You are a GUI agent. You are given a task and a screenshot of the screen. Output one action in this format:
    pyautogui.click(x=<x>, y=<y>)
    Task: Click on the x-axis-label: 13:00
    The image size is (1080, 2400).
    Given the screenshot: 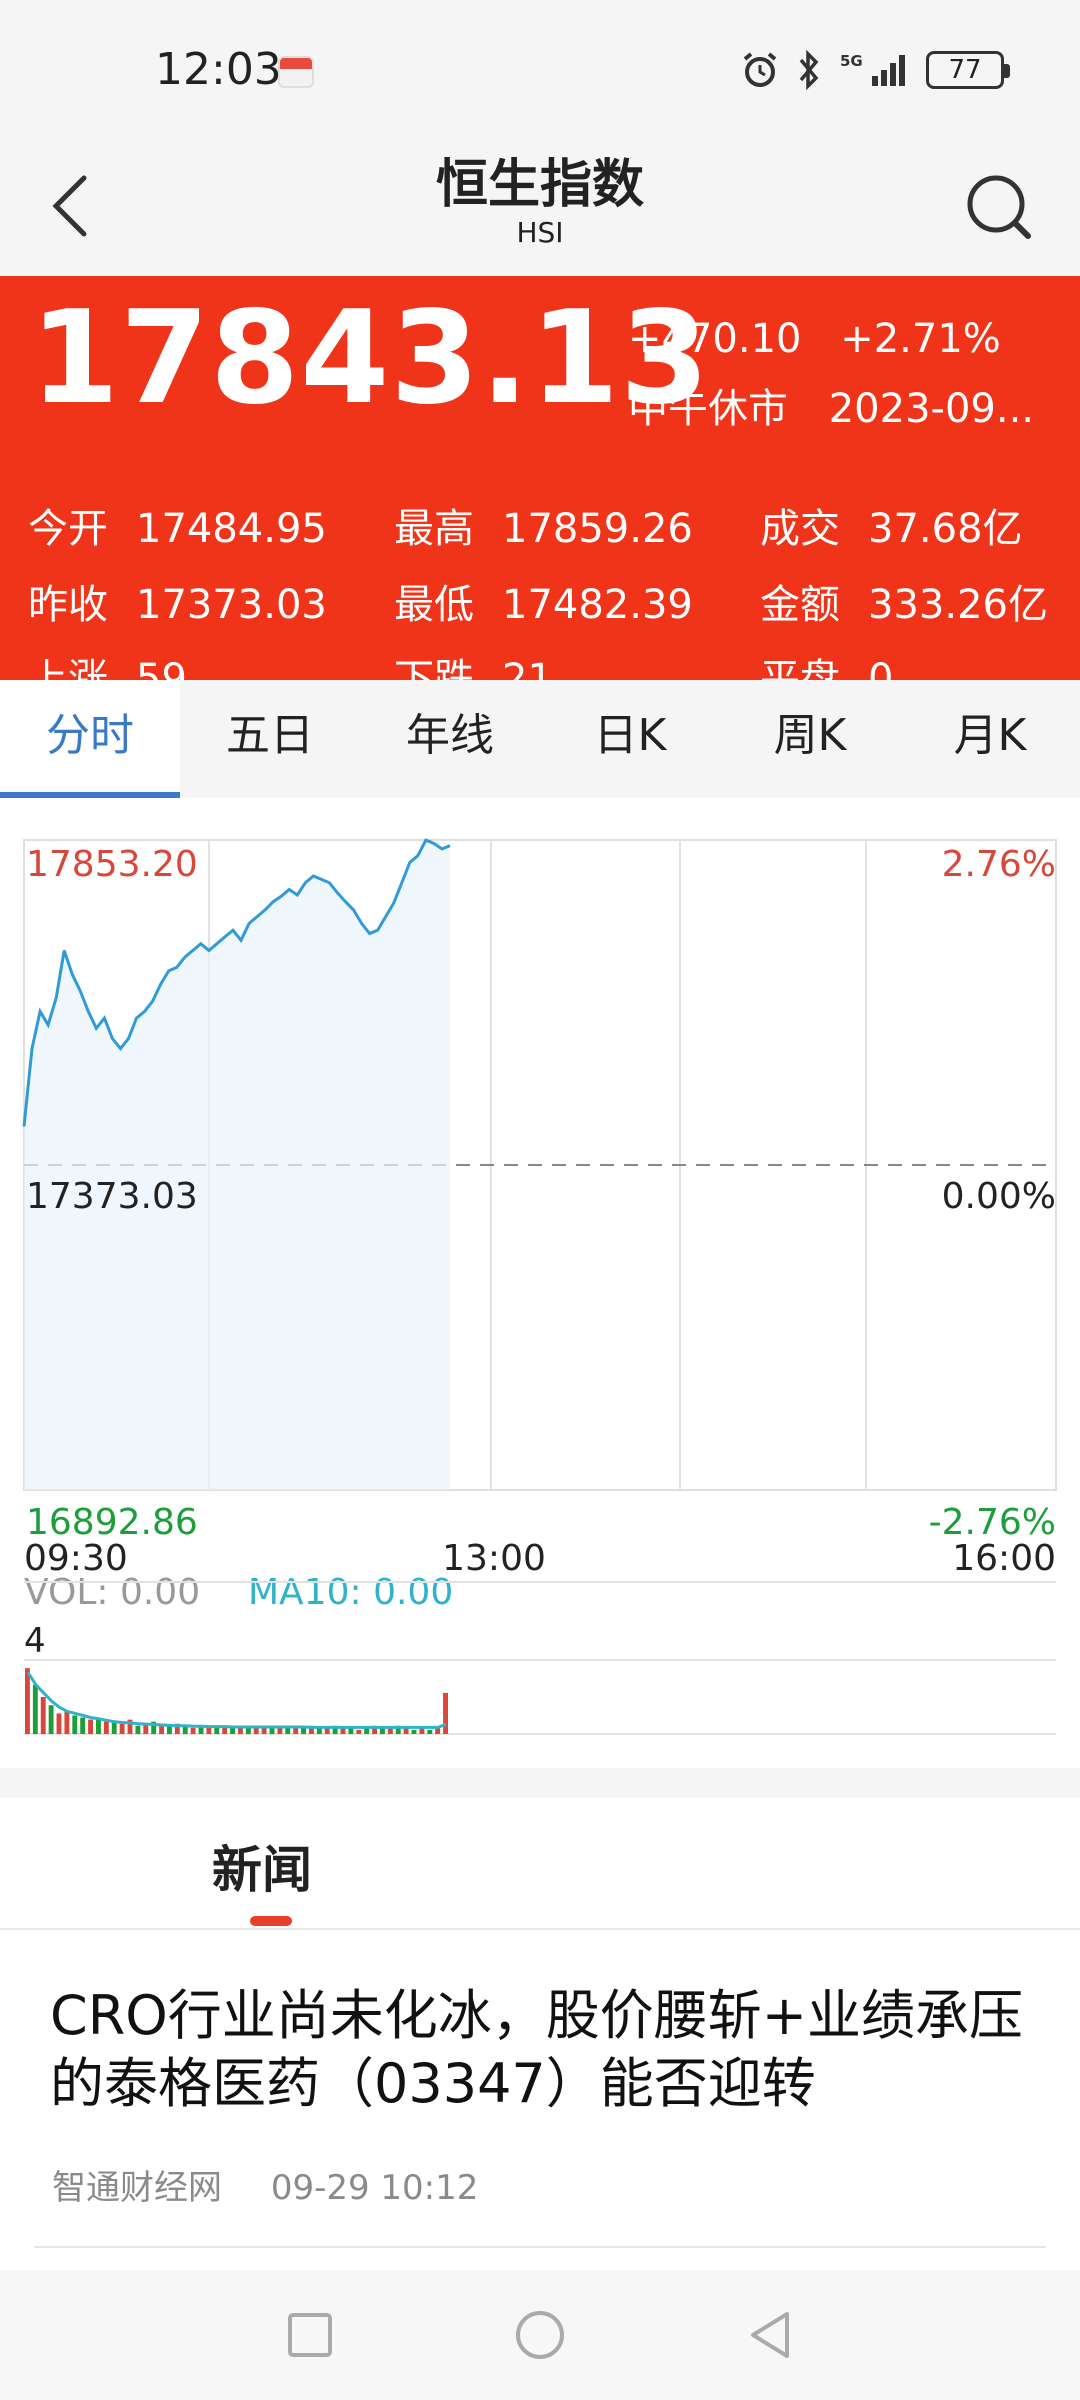 What is the action you would take?
    pyautogui.click(x=494, y=1558)
    